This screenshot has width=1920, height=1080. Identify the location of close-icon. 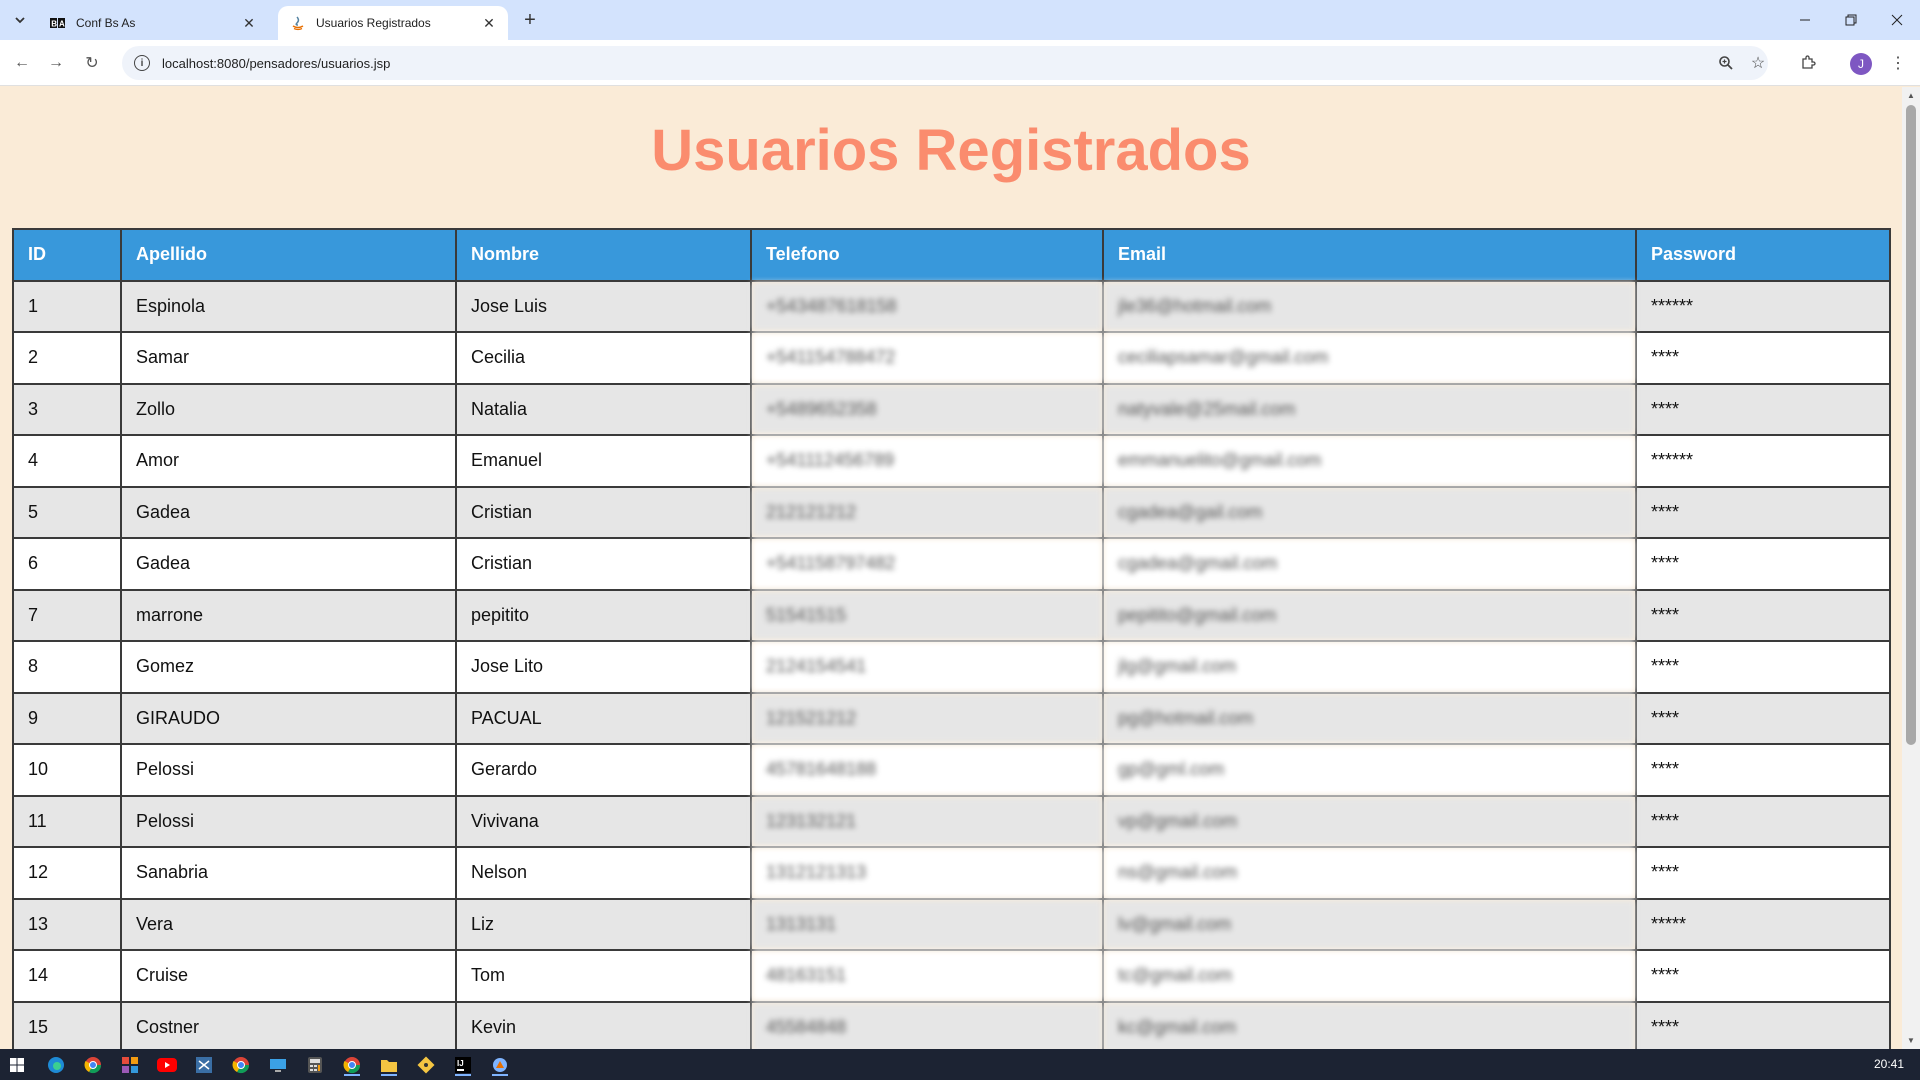
(1897, 20).